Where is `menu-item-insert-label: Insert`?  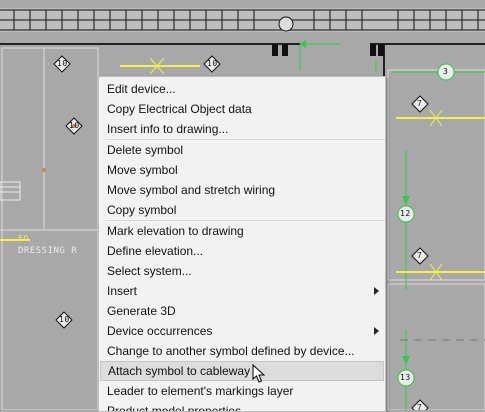
menu-item-insert-label: Insert is located at coordinates (122, 291).